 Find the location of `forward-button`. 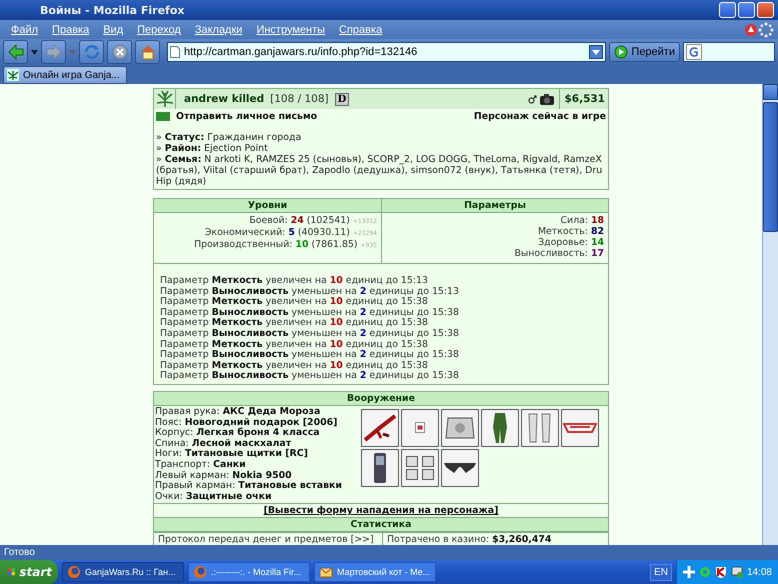

forward-button is located at coordinates (53, 52).